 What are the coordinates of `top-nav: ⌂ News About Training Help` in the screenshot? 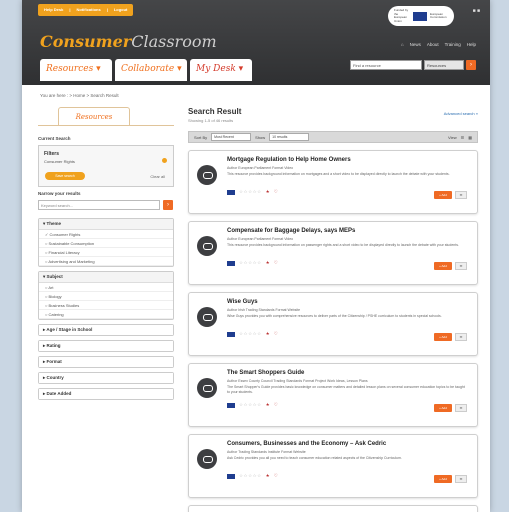 It's located at (438, 44).